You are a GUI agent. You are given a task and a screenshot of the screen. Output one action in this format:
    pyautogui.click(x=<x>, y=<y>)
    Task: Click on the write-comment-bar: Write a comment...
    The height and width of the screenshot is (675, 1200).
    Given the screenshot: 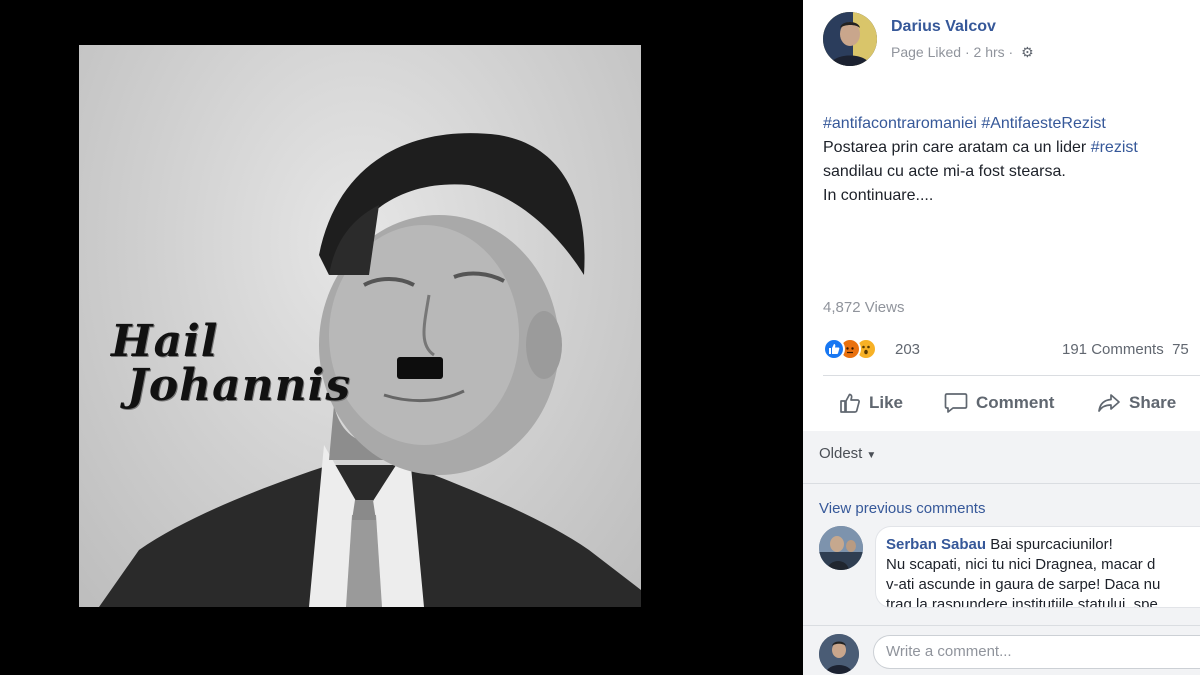 What is the action you would take?
    pyautogui.click(x=1001, y=650)
    